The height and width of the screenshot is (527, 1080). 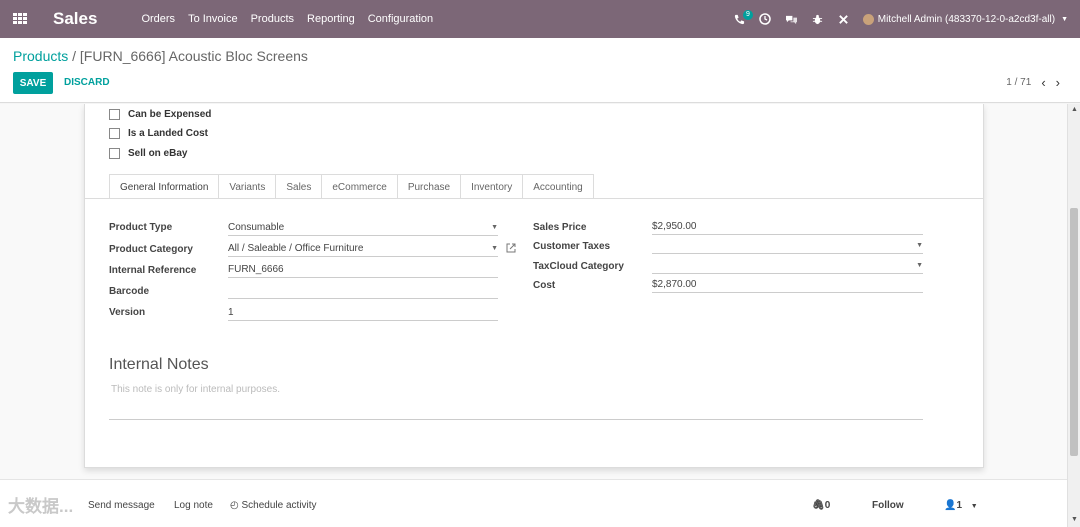 What do you see at coordinates (888, 505) in the screenshot?
I see `follow-button: Follow` at bounding box center [888, 505].